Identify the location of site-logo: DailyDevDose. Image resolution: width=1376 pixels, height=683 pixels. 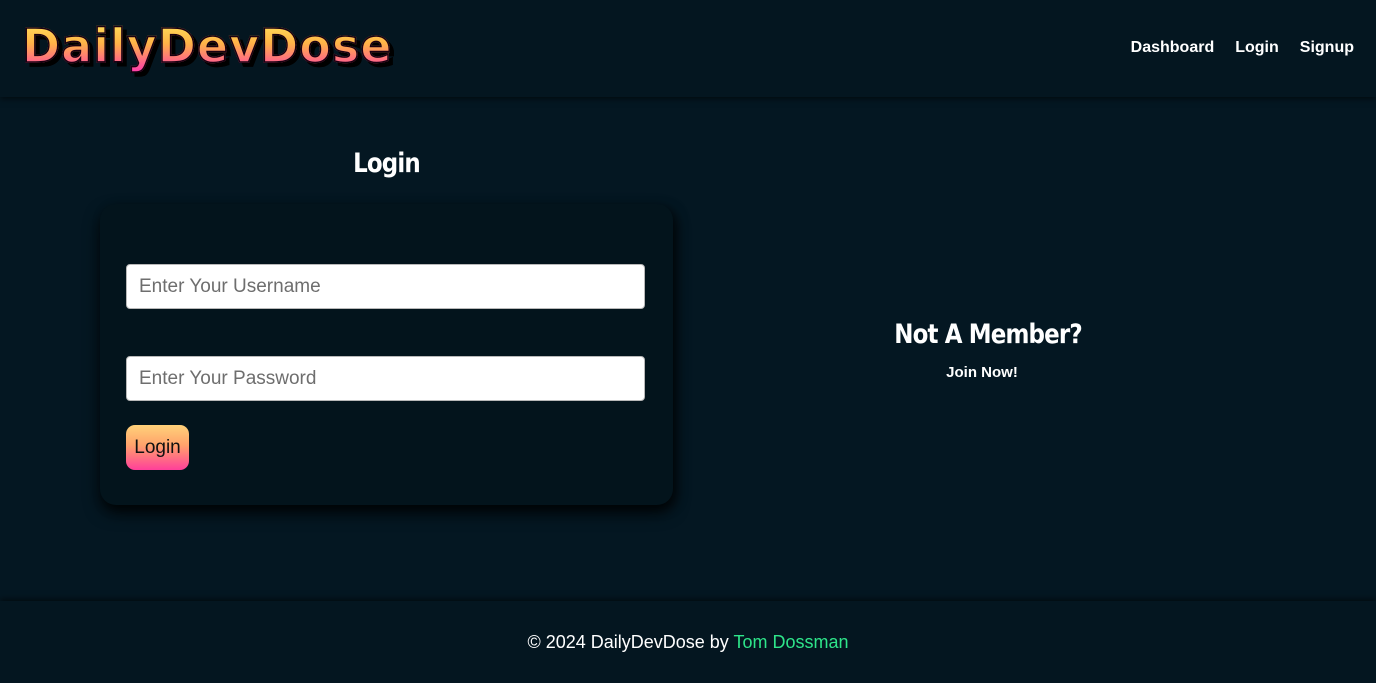
(206, 46).